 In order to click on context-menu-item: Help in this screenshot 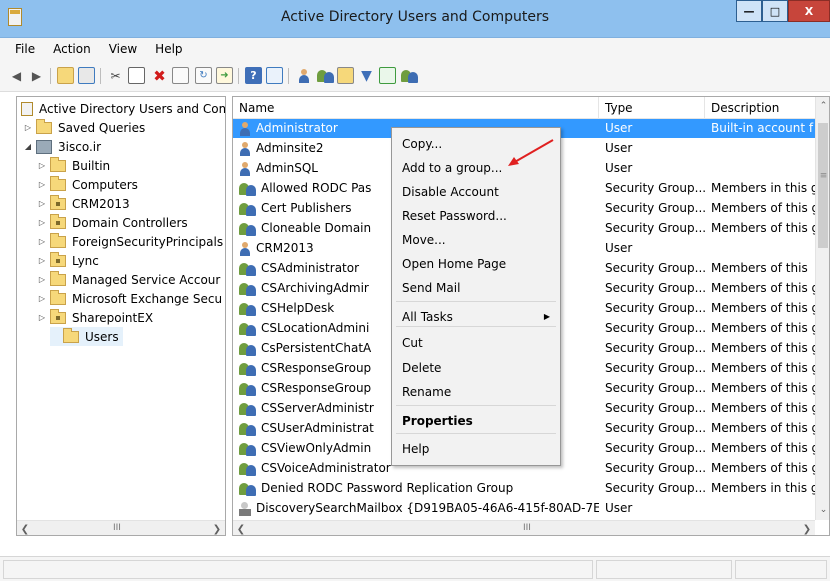, I will do `click(476, 449)`.